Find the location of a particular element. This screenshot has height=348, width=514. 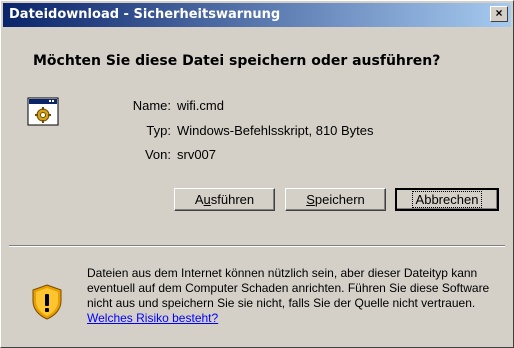

save-label-end: peichern is located at coordinates (339, 199).